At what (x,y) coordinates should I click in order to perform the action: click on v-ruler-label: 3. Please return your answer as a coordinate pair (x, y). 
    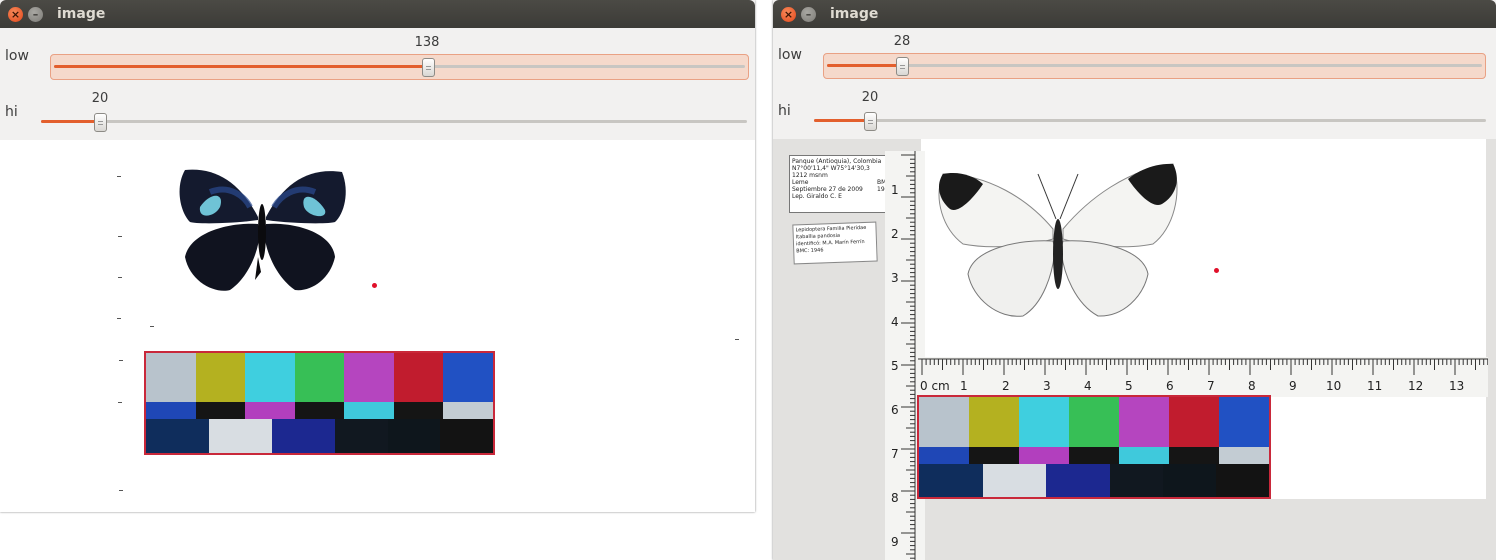
    Looking at the image, I should click on (895, 278).